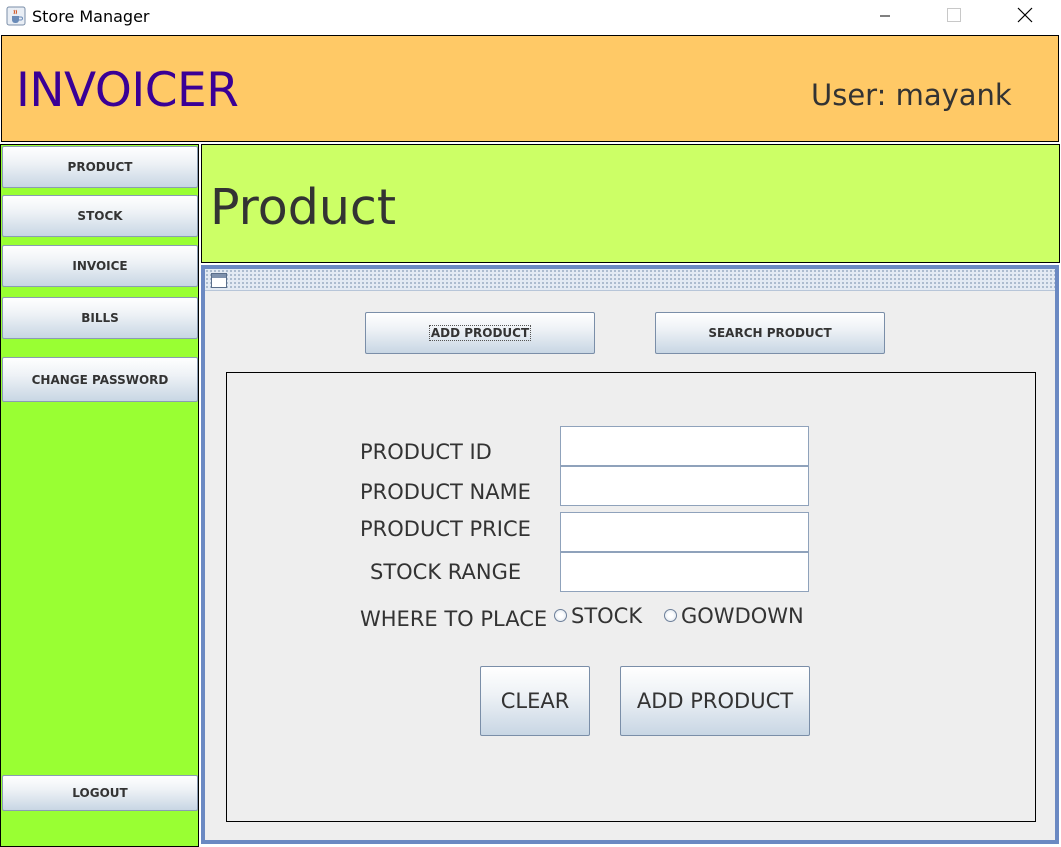 The height and width of the screenshot is (847, 1061). I want to click on minimize-button, so click(885, 16).